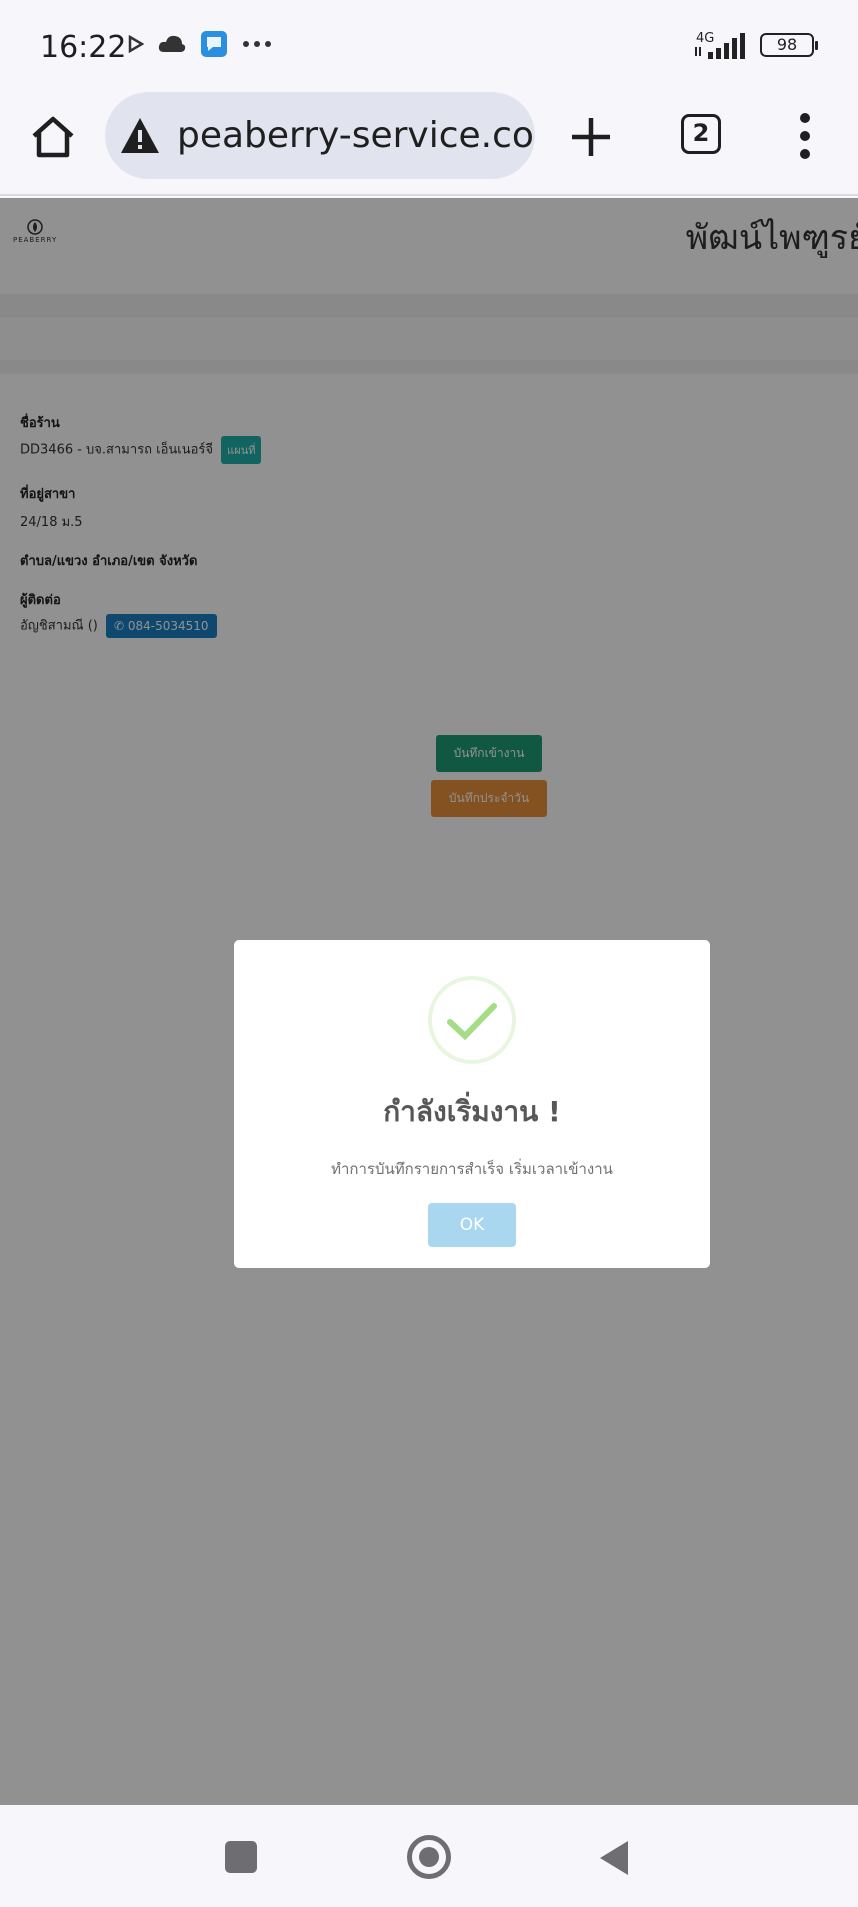 This screenshot has width=858, height=1907. I want to click on svg-text: 4G, so click(705, 38).